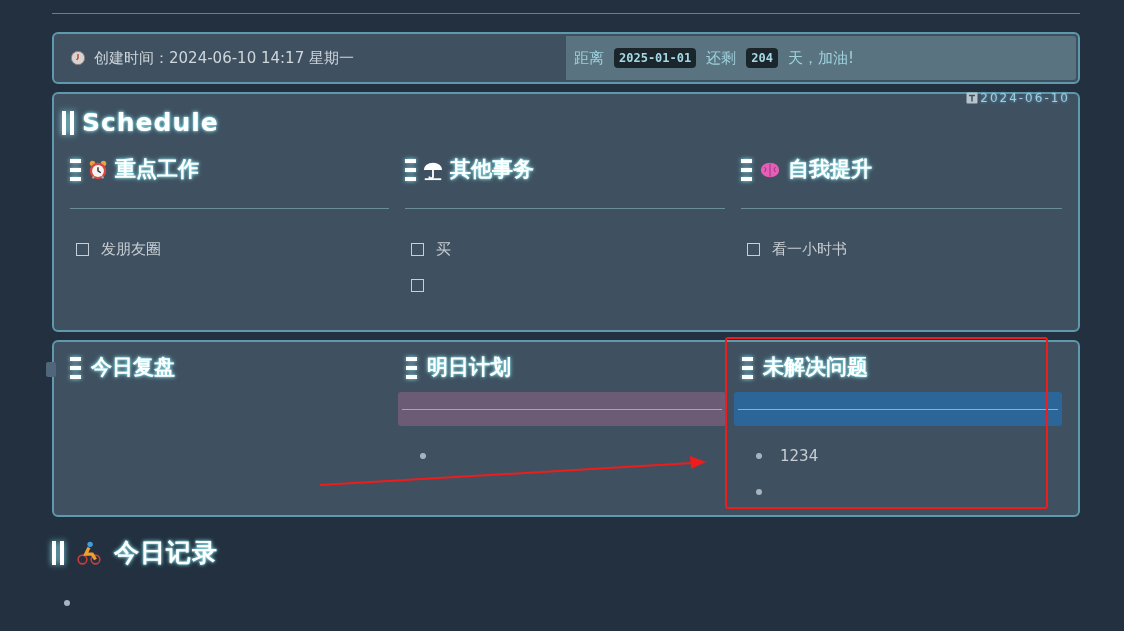 This screenshot has width=1124, height=631. I want to click on task-text: 看一小时书, so click(809, 249).